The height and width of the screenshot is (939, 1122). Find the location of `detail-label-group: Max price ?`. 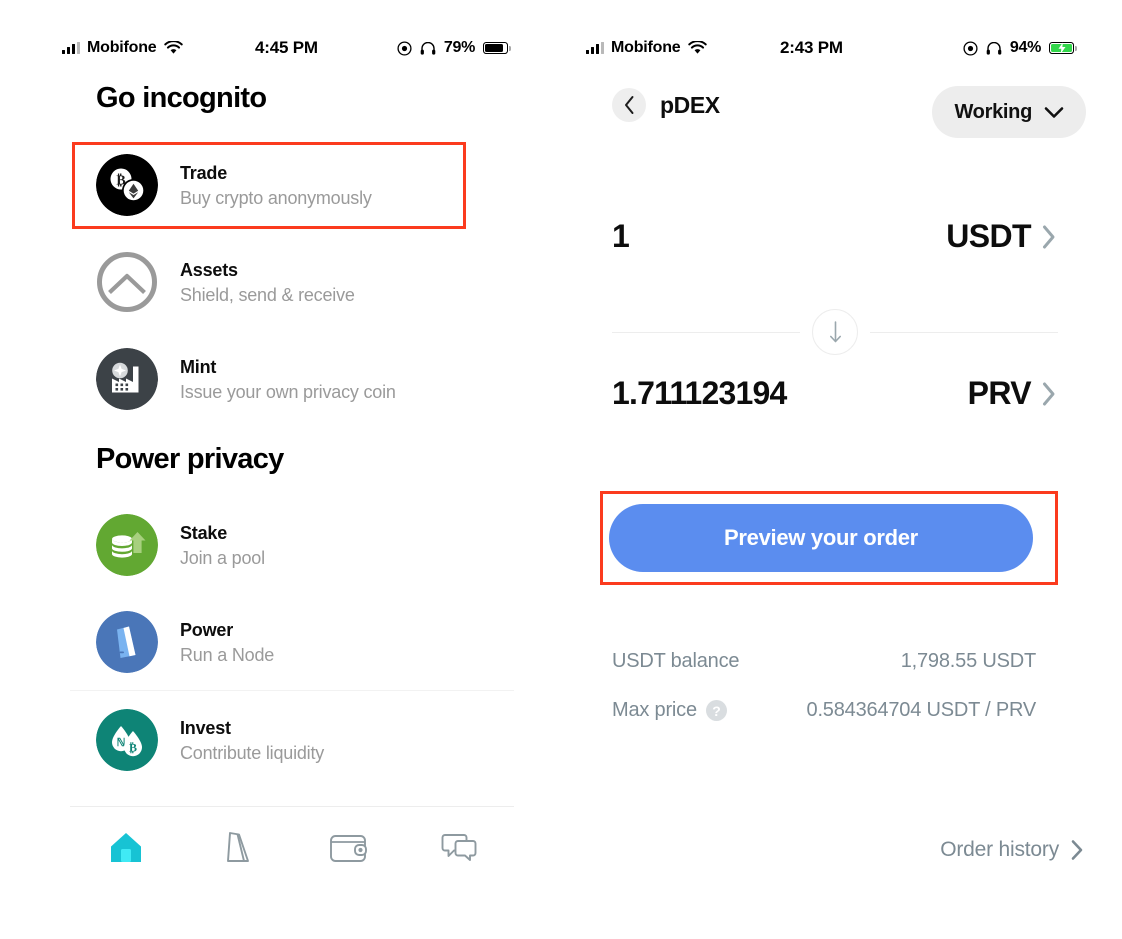

detail-label-group: Max price ? is located at coordinates (669, 710).